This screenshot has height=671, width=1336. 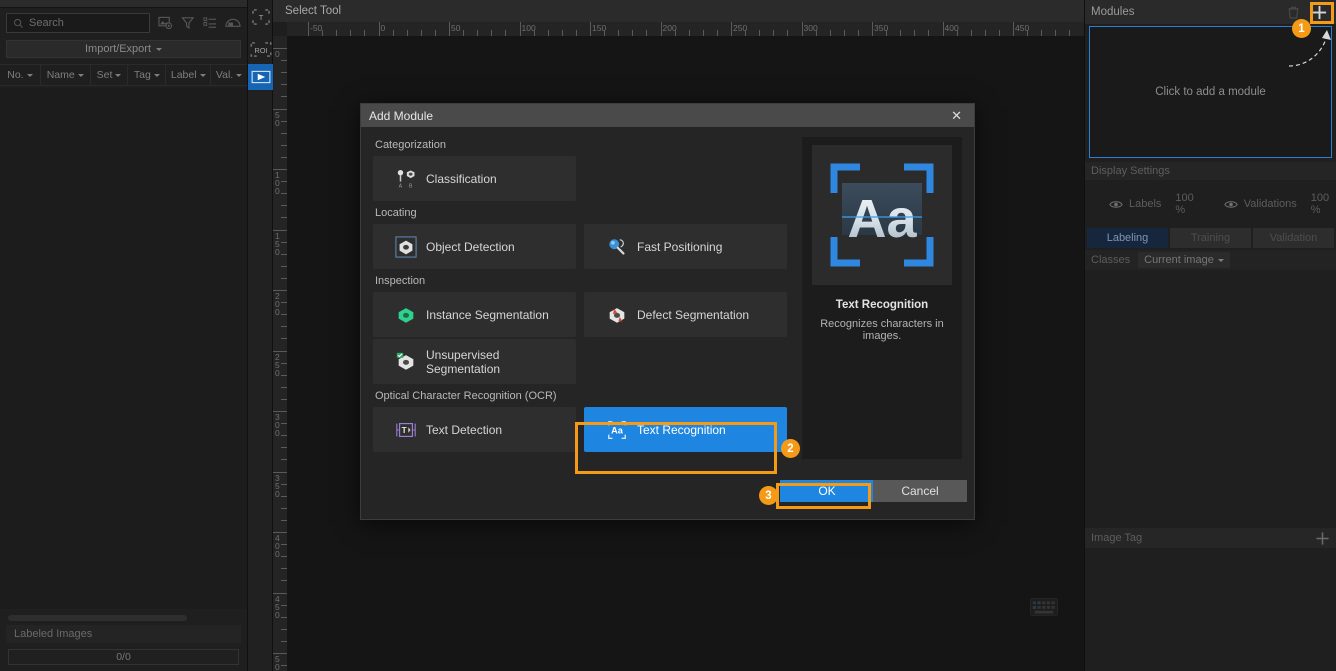 I want to click on tab-labeling: Labeling, so click(x=1127, y=238).